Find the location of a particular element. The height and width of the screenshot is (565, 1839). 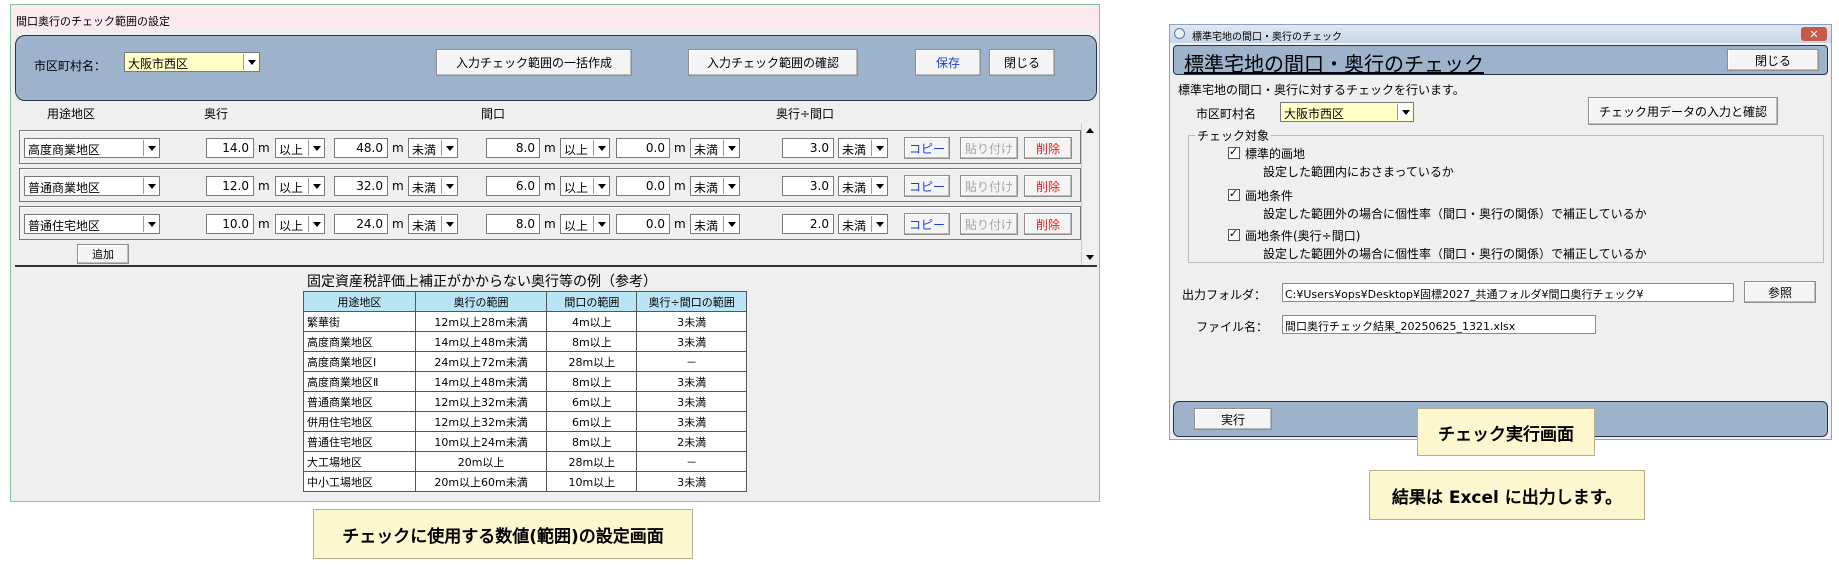

confirm-range-button: 入力チェック範囲の確認 is located at coordinates (773, 62).